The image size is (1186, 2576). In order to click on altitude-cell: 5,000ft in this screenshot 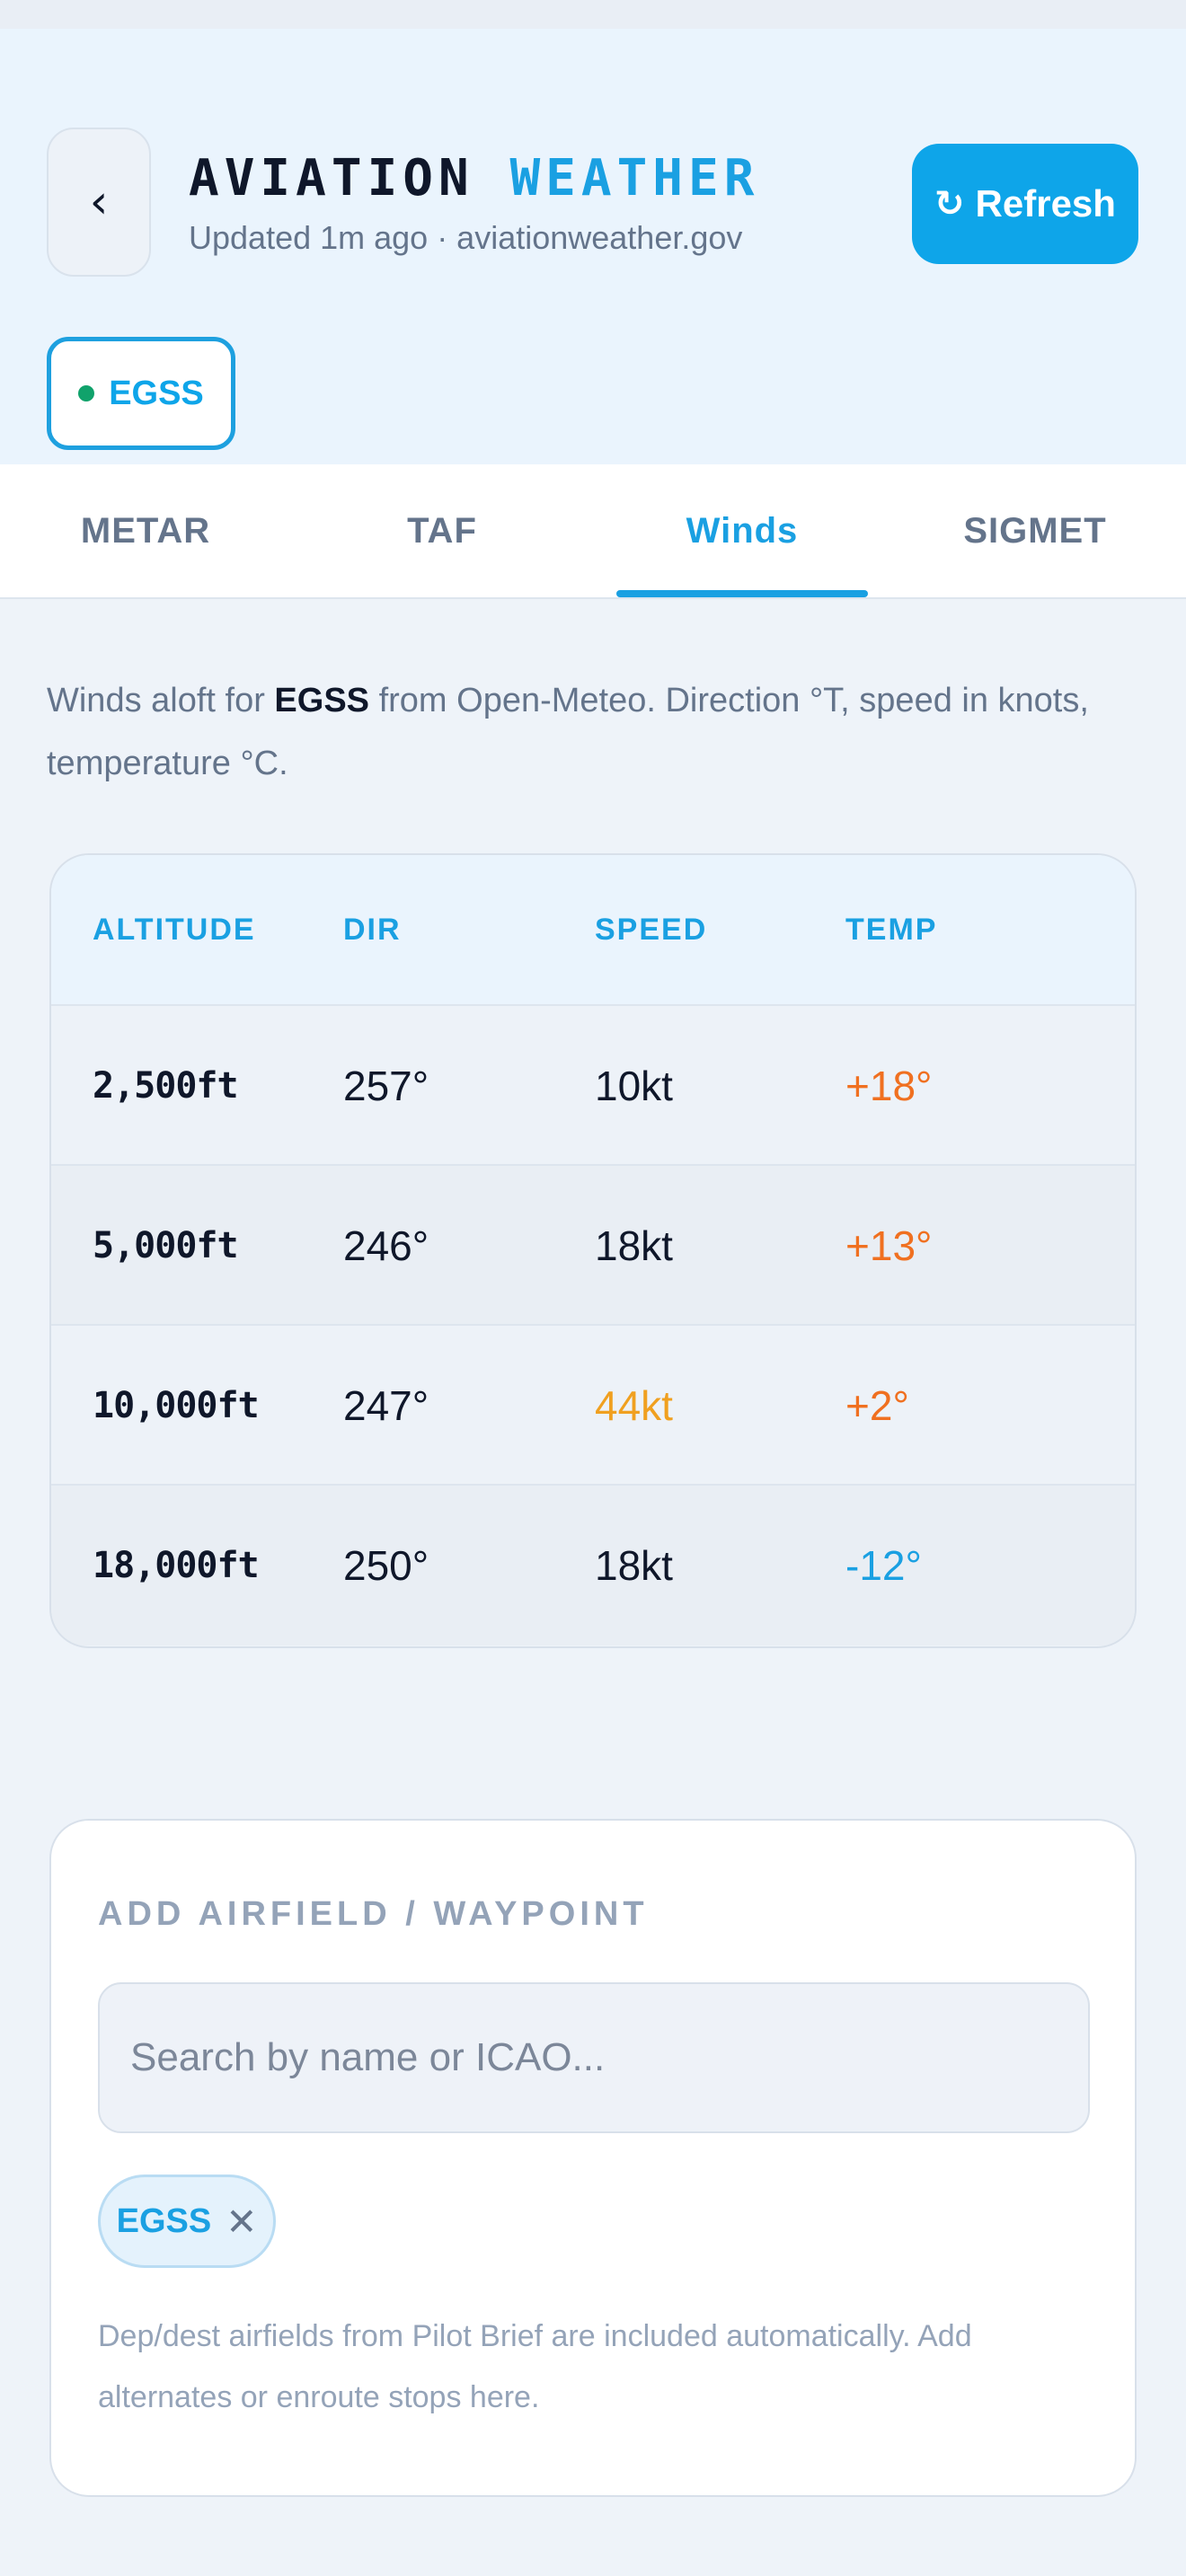, I will do `click(166, 1245)`.